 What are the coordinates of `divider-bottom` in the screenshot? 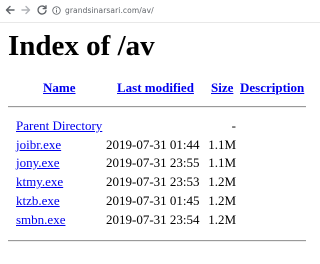 It's located at (157, 241).